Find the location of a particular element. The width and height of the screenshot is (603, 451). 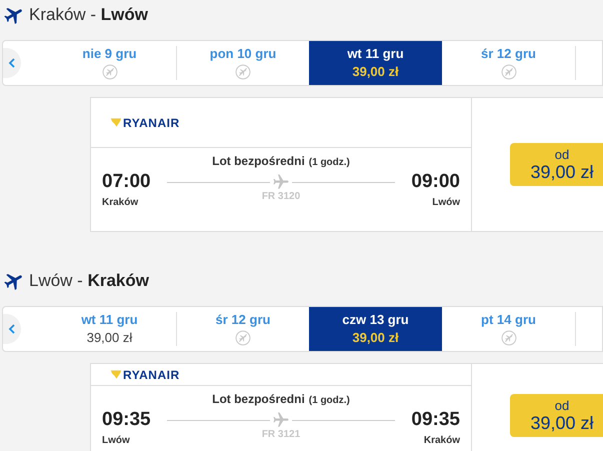

date-label: czw 13 gru is located at coordinates (375, 320).